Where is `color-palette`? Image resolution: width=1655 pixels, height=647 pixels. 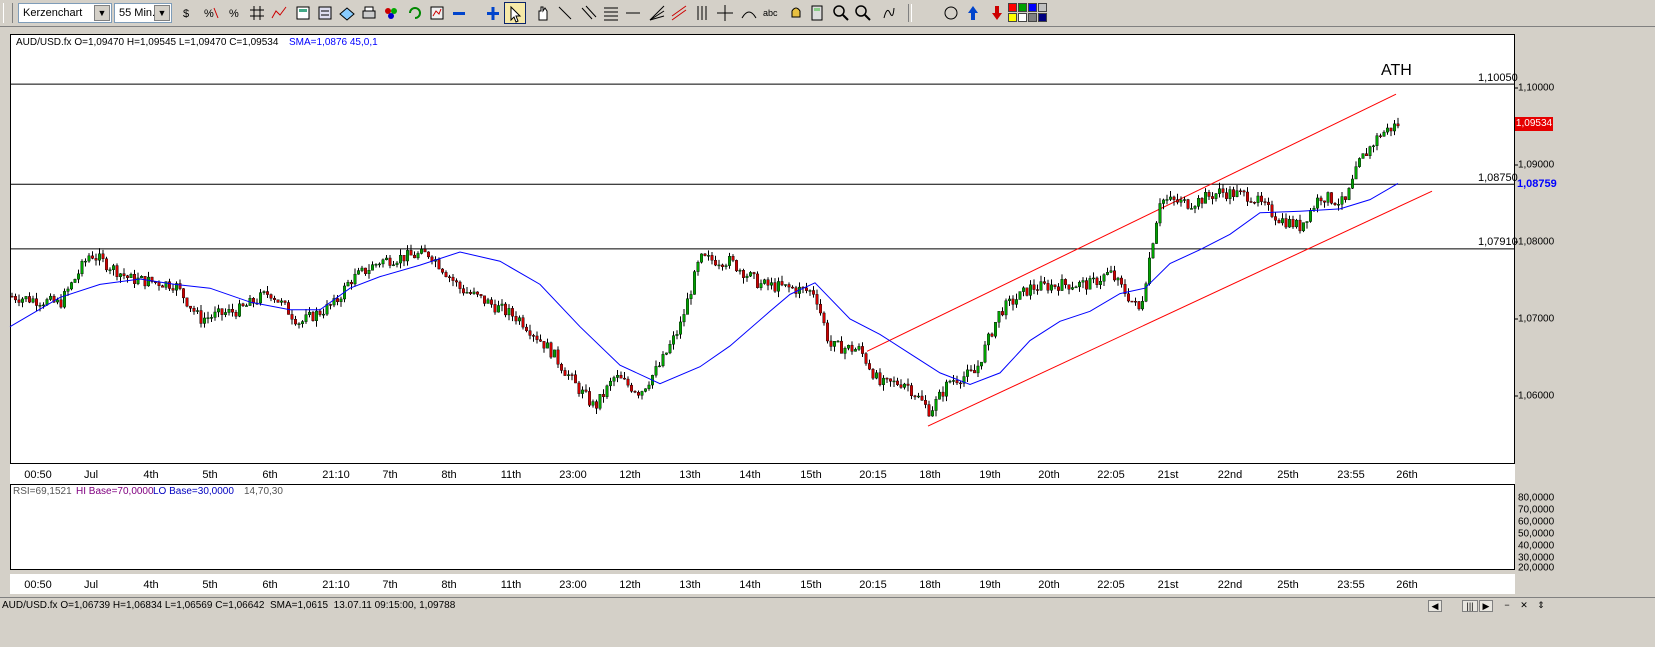 color-palette is located at coordinates (1028, 13).